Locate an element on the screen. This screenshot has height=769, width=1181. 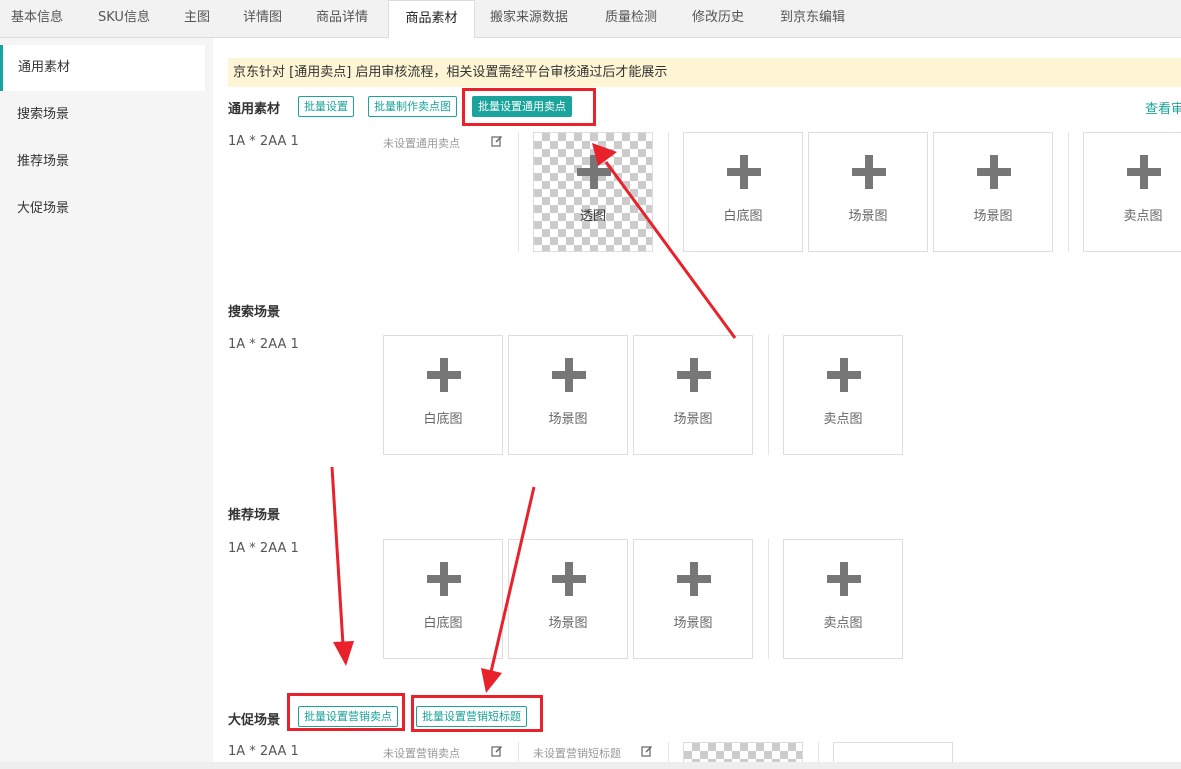
general-selling-status: 未设置通用卖点 is located at coordinates (421, 143).